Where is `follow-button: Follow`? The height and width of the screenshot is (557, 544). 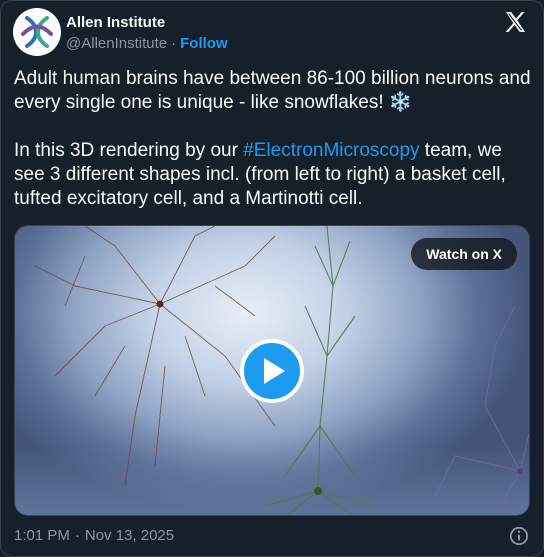
follow-button: Follow is located at coordinates (204, 43).